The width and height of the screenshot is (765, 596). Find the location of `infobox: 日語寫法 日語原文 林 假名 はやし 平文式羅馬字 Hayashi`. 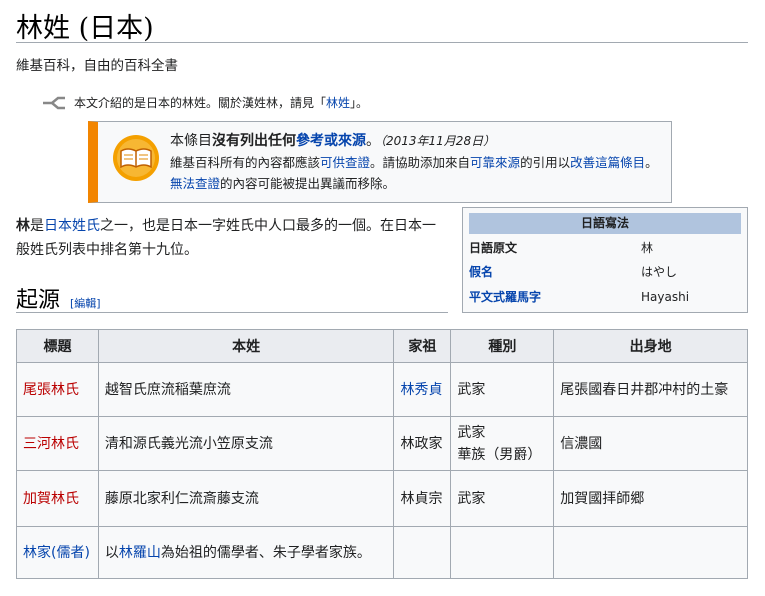

infobox: 日語寫法 日語原文 林 假名 はやし 平文式羅馬字 Hayashi is located at coordinates (605, 260).